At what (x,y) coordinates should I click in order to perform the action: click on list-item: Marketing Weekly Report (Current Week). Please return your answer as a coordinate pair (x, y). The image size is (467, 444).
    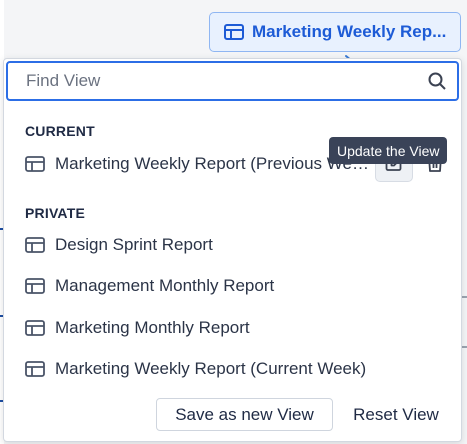
    Looking at the image, I should click on (195, 369).